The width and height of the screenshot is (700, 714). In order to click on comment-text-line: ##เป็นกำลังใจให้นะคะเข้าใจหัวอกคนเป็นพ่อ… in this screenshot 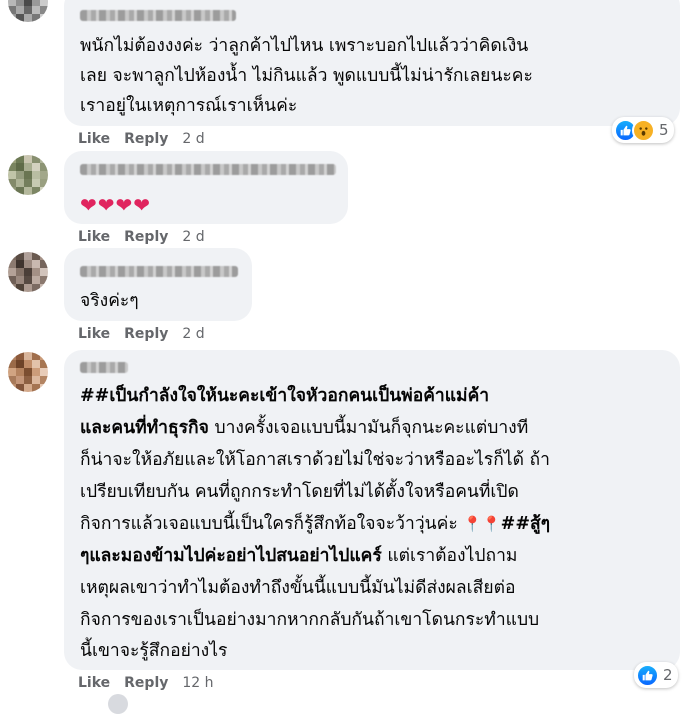, I will do `click(284, 396)`.